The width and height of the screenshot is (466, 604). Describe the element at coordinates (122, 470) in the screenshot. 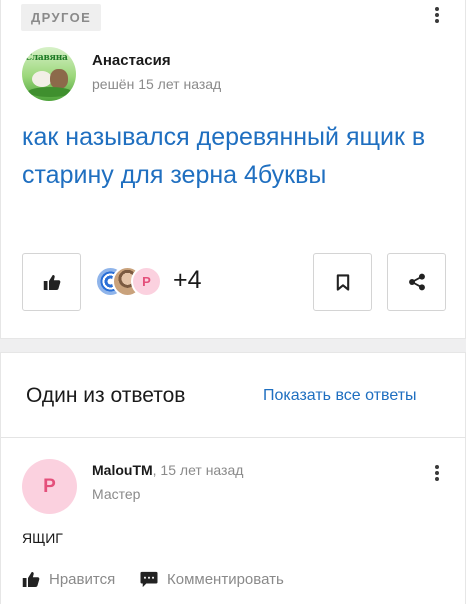

I see `answer-author-nick: MalouTM` at that location.